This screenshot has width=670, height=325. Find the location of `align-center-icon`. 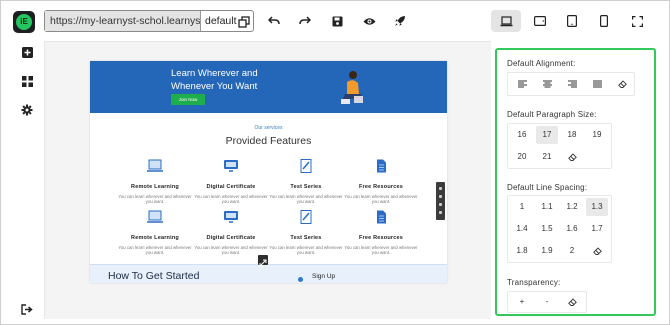

align-center-icon is located at coordinates (547, 84).